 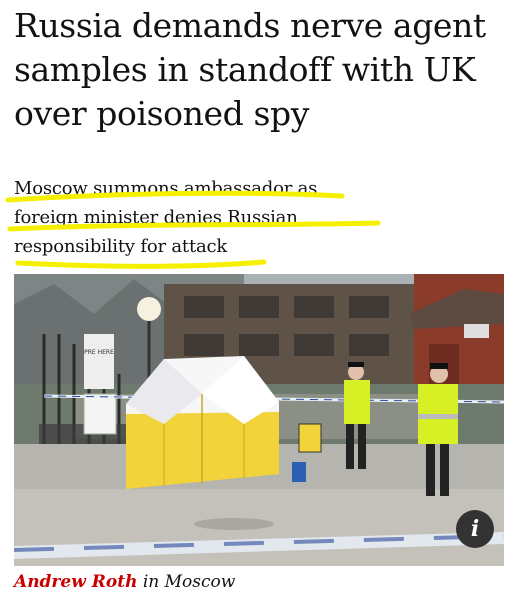 I want to click on sign-text: PRE HERE, so click(x=99, y=352).